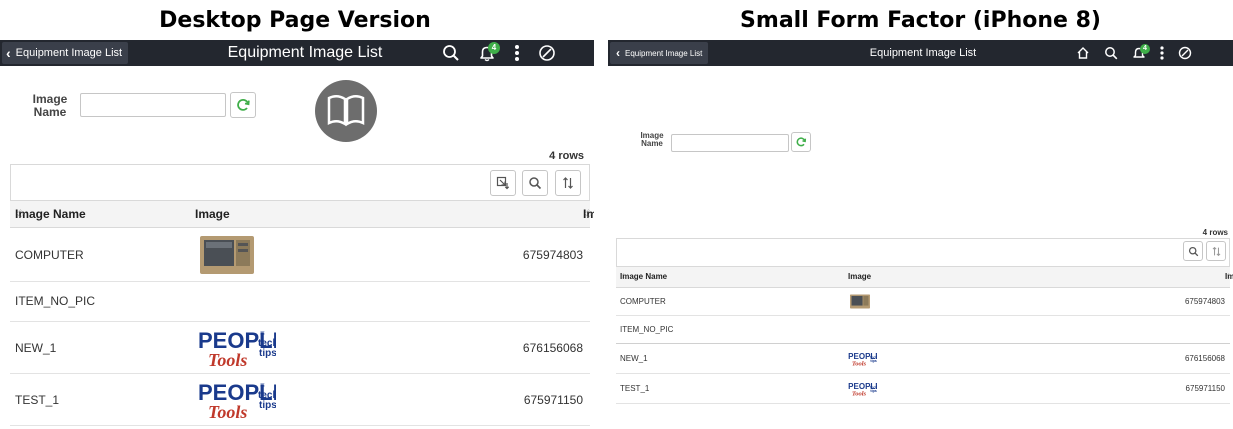  Describe the element at coordinates (300, 348) in the screenshot. I see `table-row: NEW_1 PEOPLE≡techtipsTools 676156068` at that location.